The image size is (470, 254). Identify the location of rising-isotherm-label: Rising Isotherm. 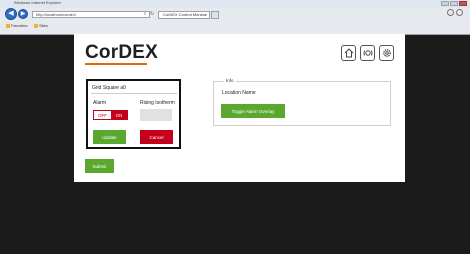
(157, 103).